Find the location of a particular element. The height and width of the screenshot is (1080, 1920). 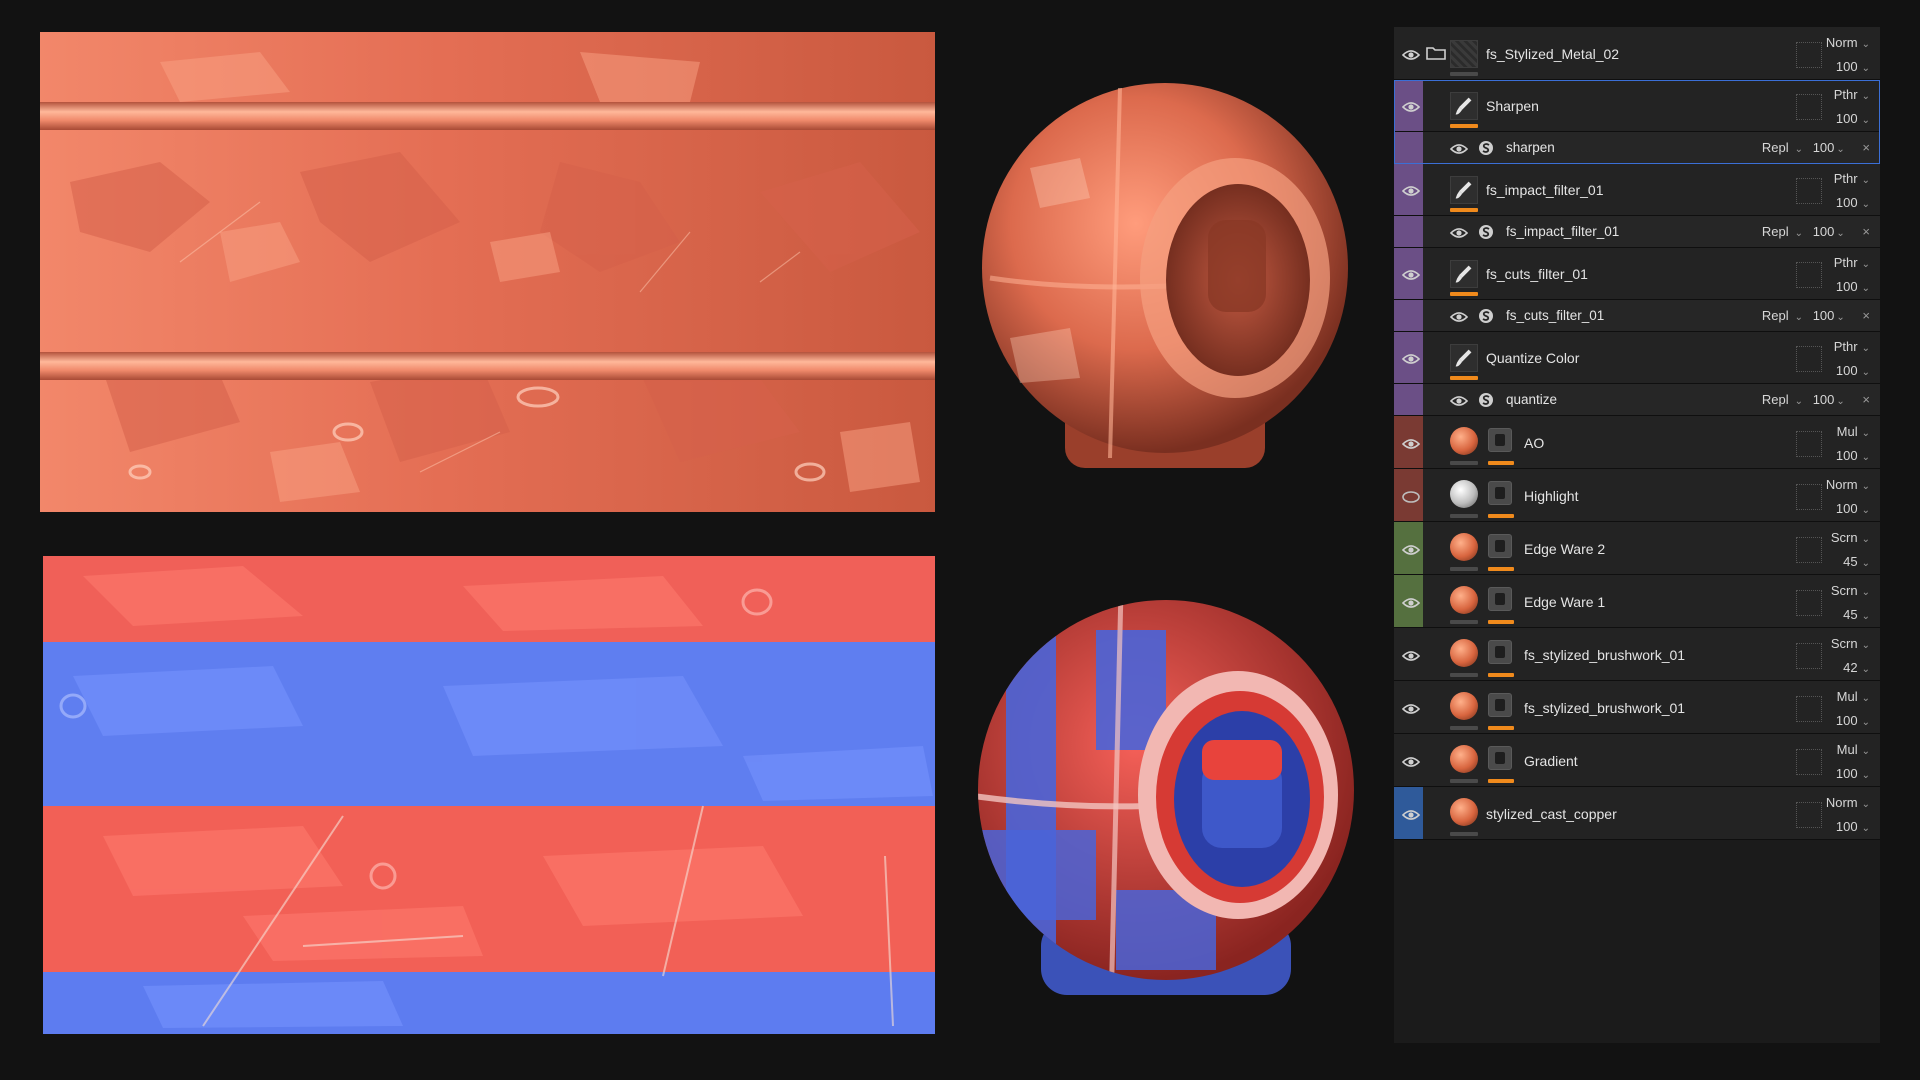

layer-row: fs_impact_filter_01 Pthr ⌄ 100 ⌄ is located at coordinates (1637, 190).